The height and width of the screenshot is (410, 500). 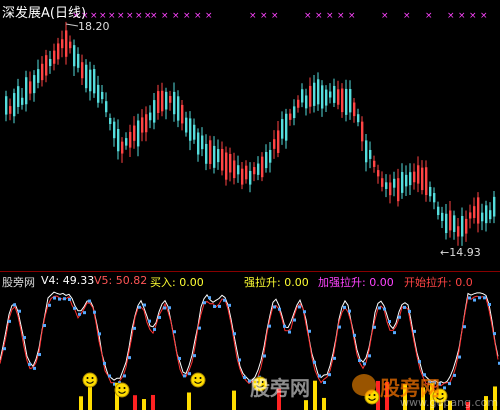 What do you see at coordinates (438, 282) in the screenshot?
I see `start-rise-value: 开始拉升: 0.0` at bounding box center [438, 282].